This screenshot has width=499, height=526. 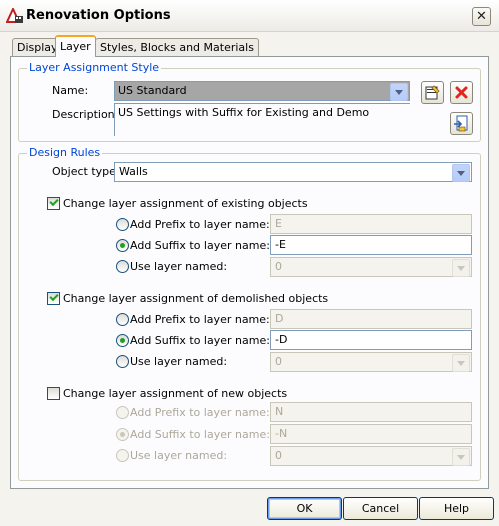 I want to click on tab-layer: Layer, so click(x=75, y=46).